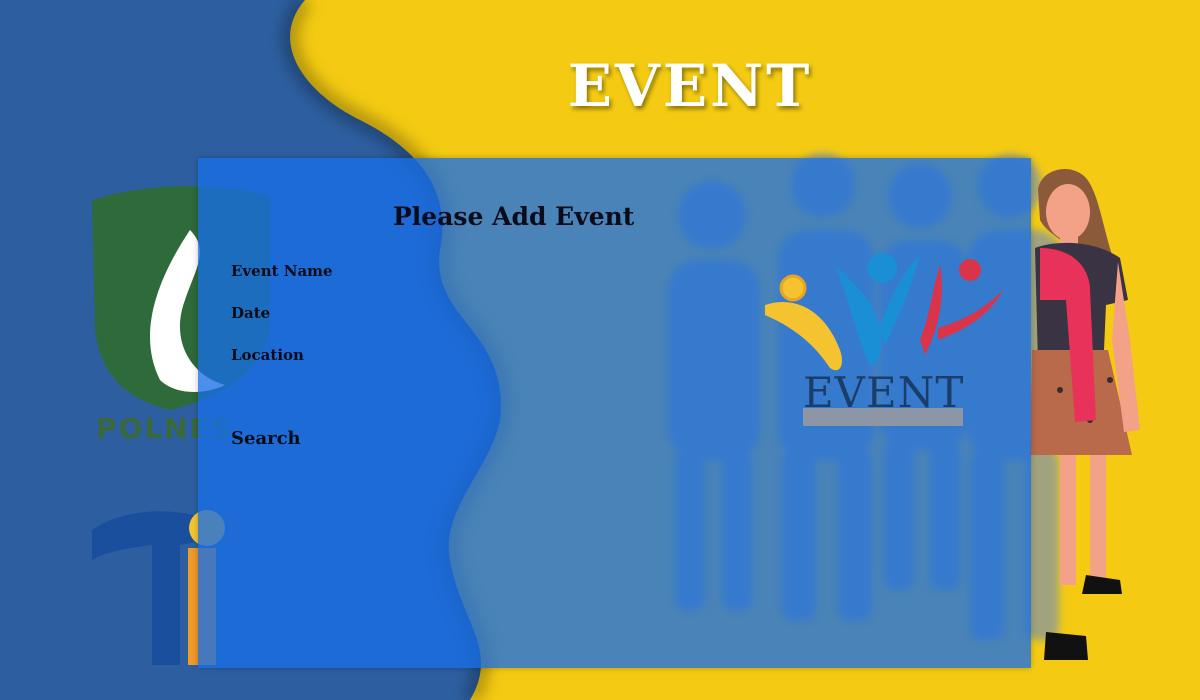  I want to click on form-heading: Please Add Event, so click(514, 216).